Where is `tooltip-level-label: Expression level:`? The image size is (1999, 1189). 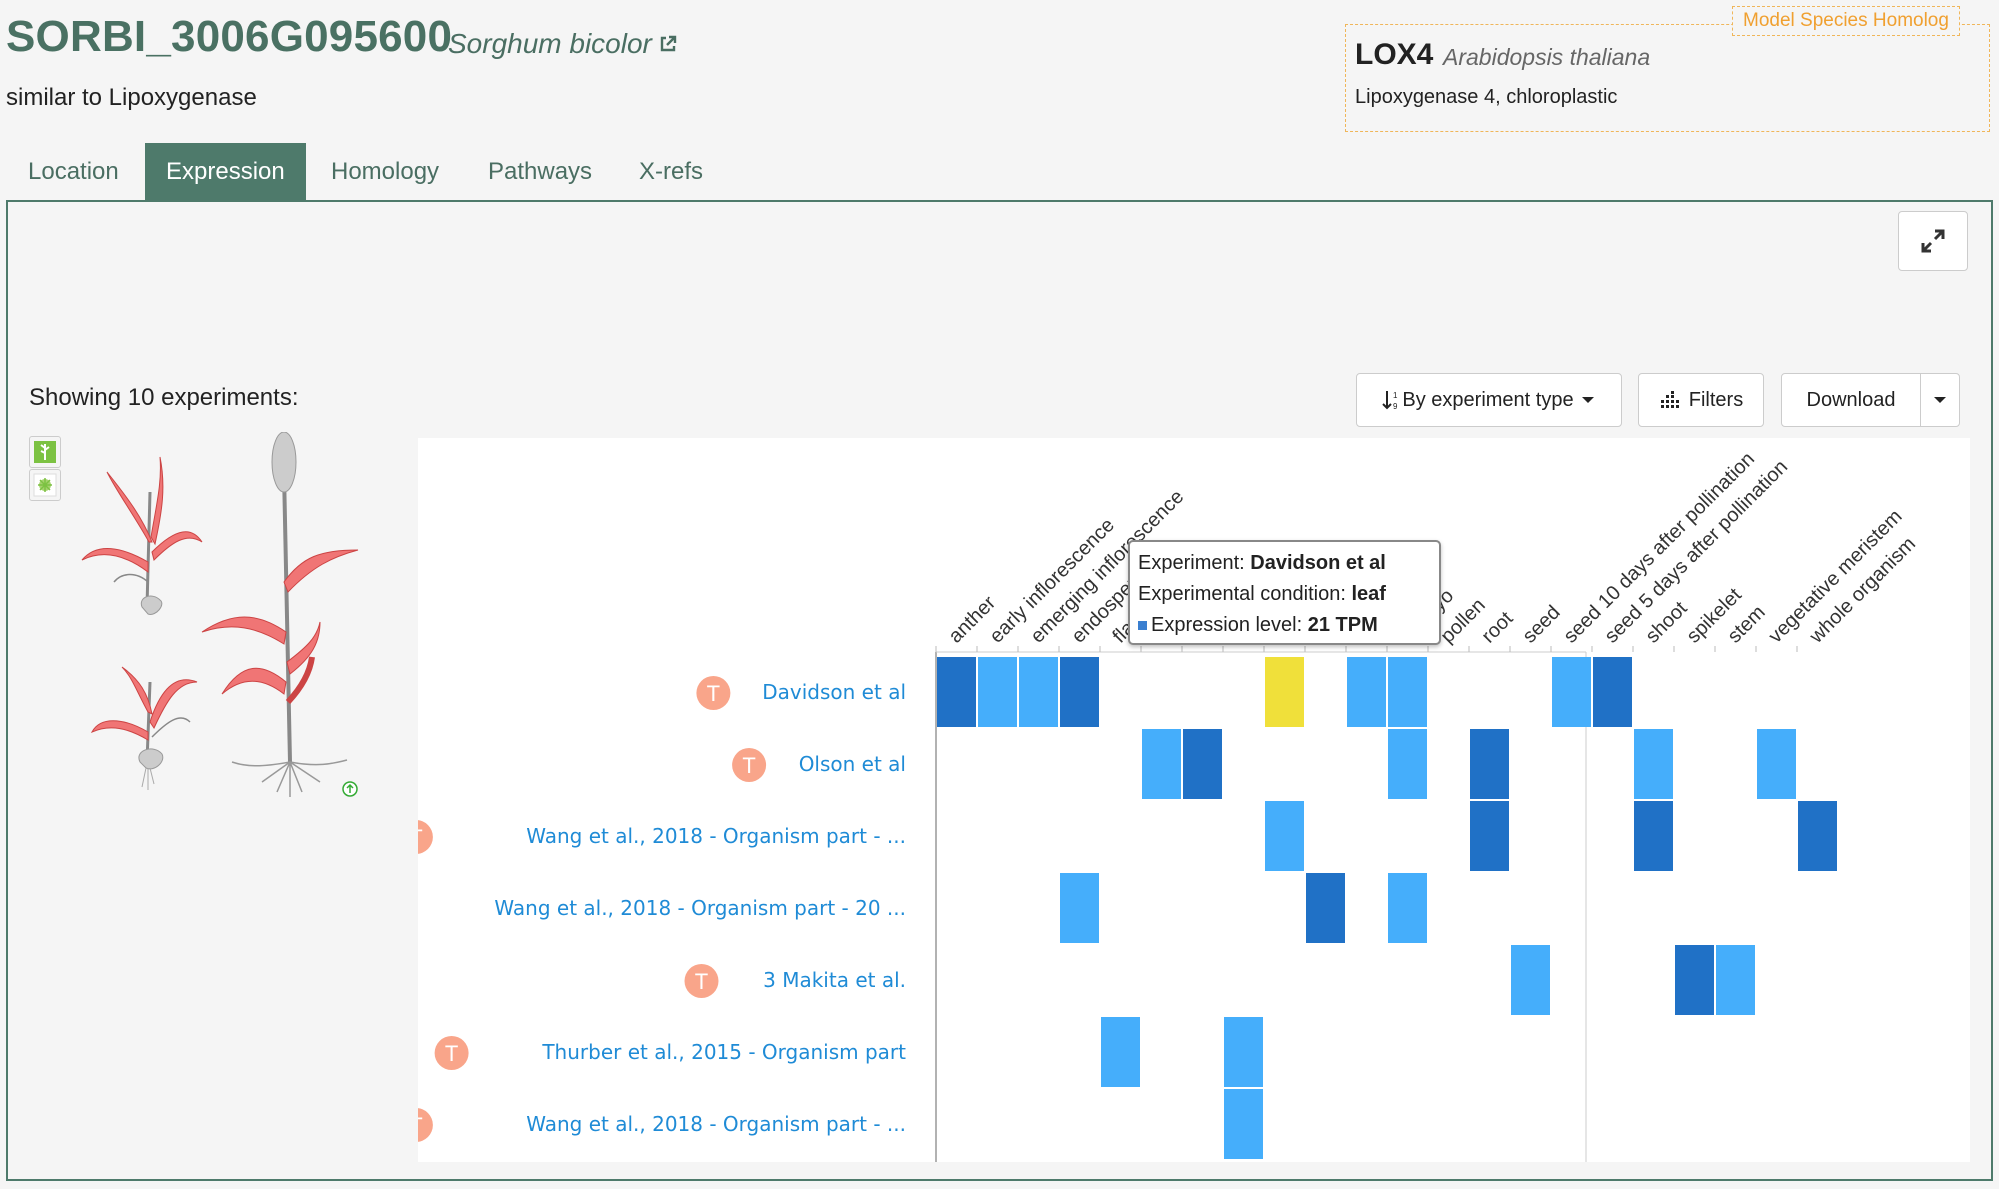
tooltip-level-label: Expression level: is located at coordinates (1229, 625).